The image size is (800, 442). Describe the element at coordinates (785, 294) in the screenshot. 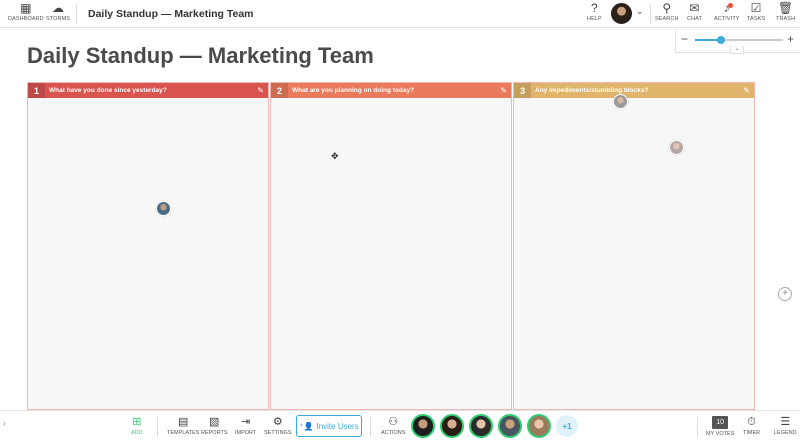

I see `add-column-button: +` at that location.